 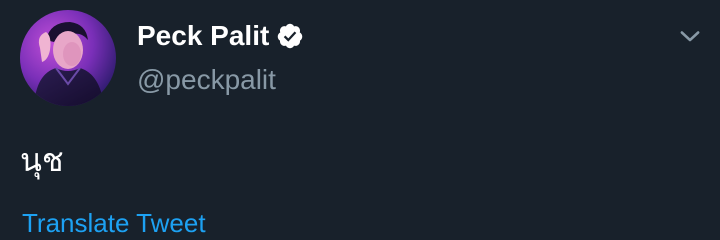 I want to click on verified-badge-icon, so click(x=290, y=36).